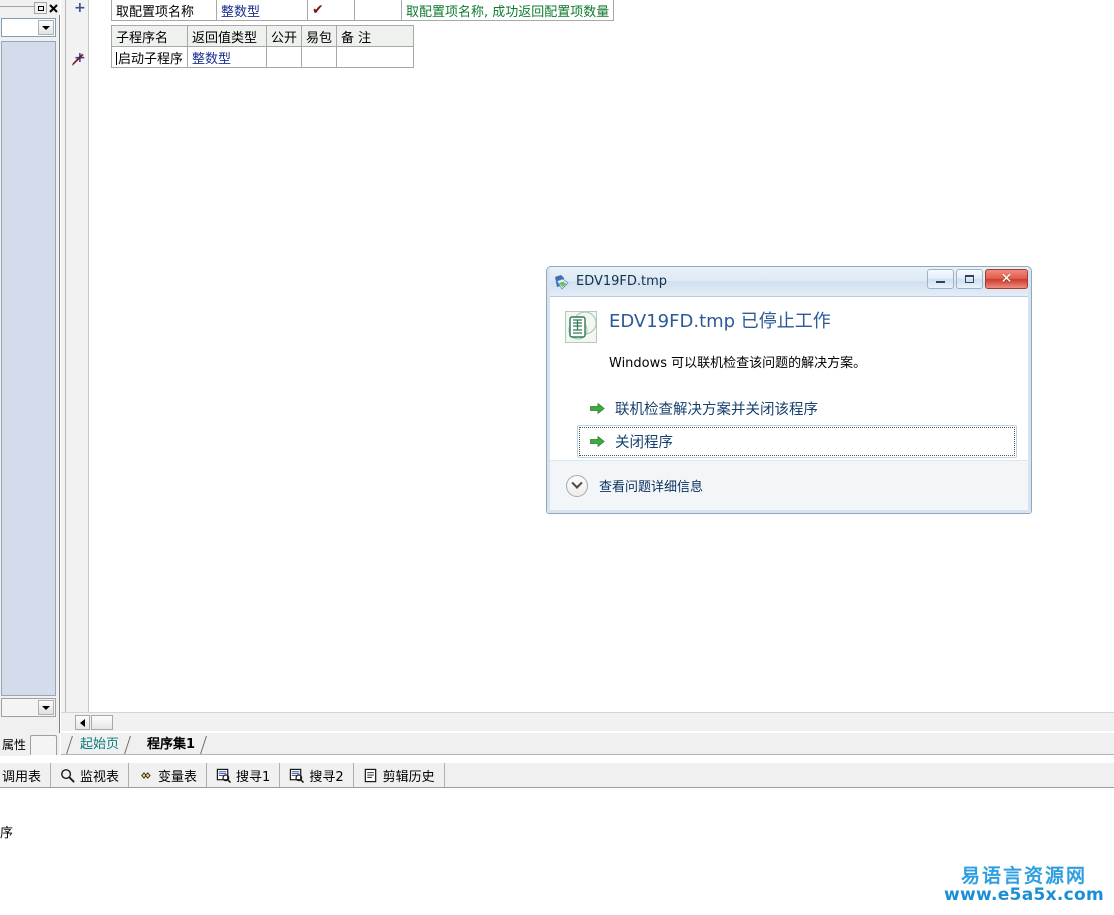  What do you see at coordinates (164, 10) in the screenshot?
I see `cell-command-name: 取配置项名称` at bounding box center [164, 10].